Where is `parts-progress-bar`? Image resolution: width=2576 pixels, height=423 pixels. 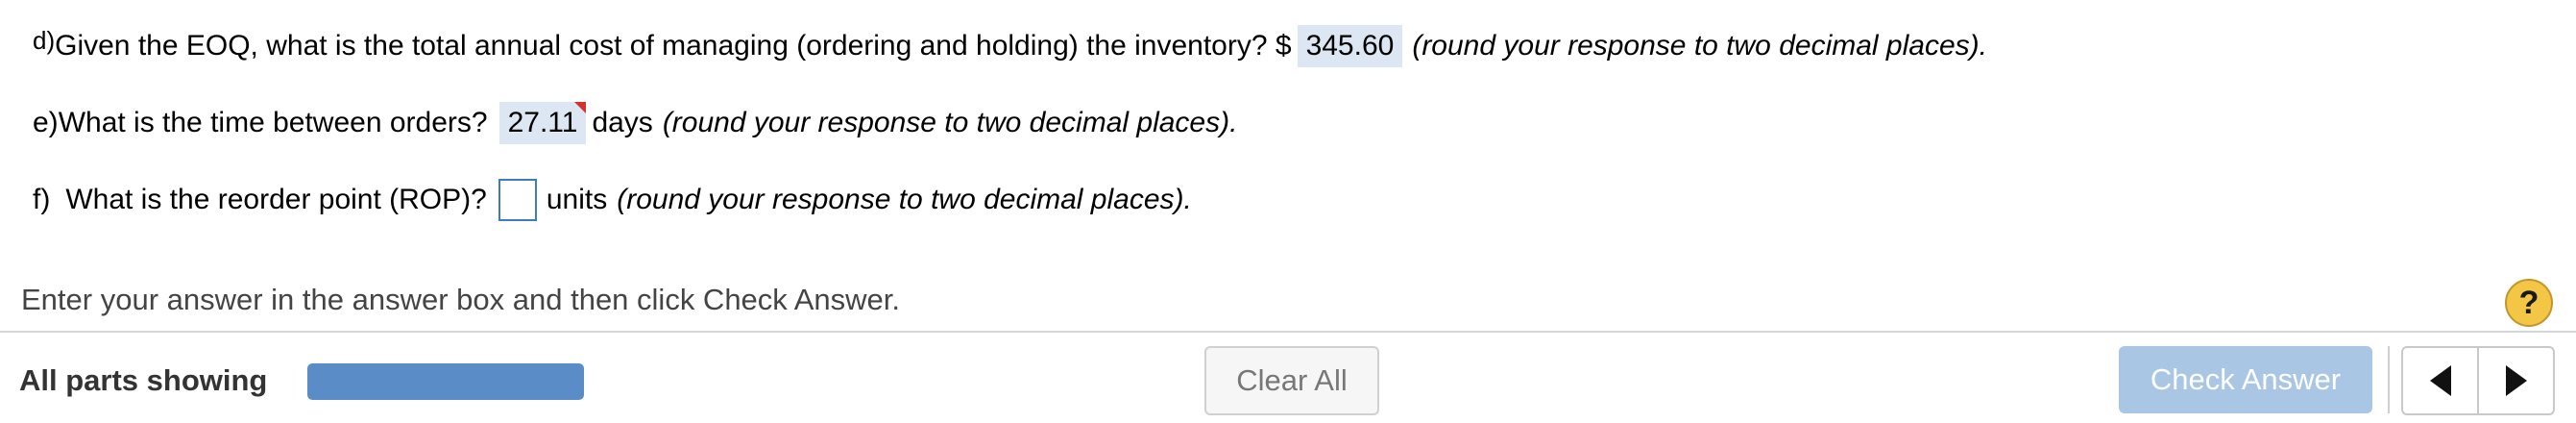 parts-progress-bar is located at coordinates (446, 381).